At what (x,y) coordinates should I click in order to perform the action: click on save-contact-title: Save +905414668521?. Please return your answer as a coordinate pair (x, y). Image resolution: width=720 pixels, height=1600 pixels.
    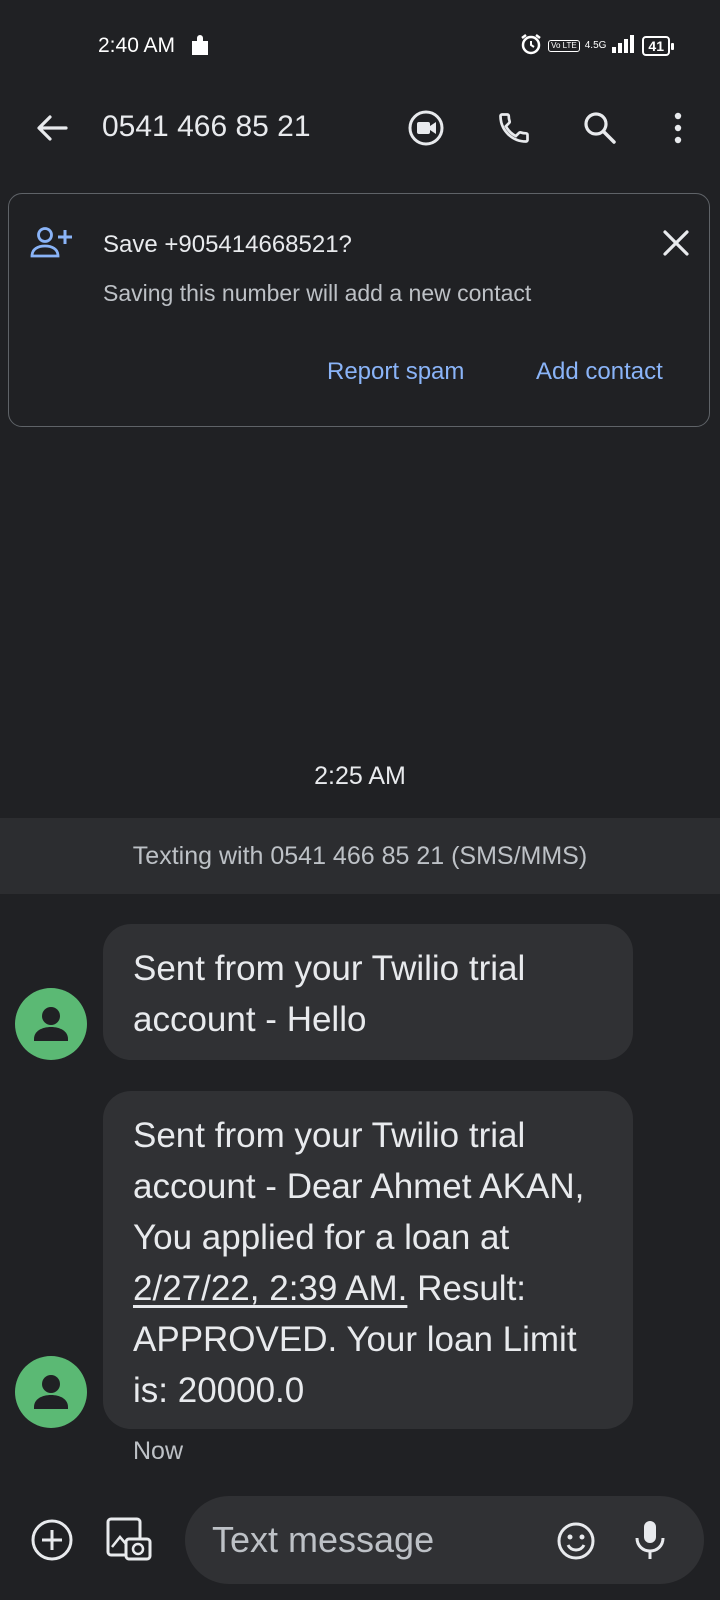
    Looking at the image, I should click on (227, 244).